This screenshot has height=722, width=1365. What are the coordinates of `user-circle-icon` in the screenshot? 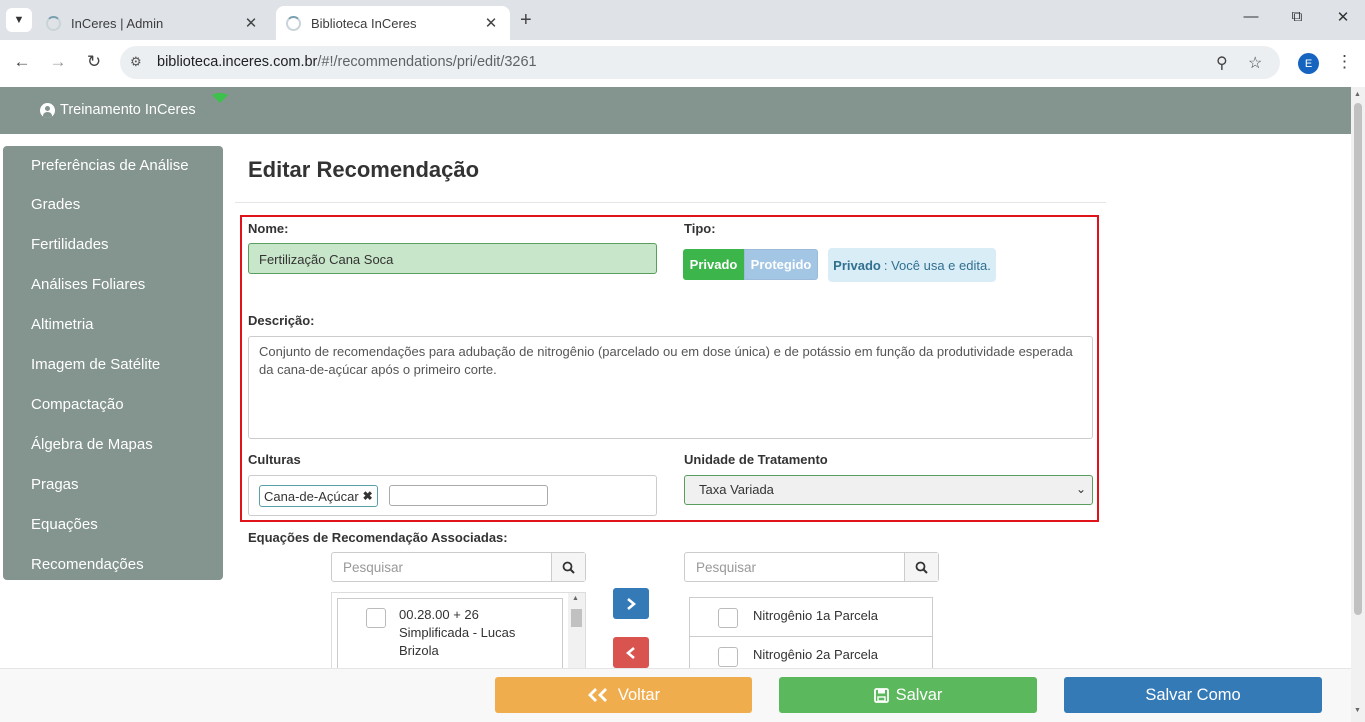 It's located at (47, 110).